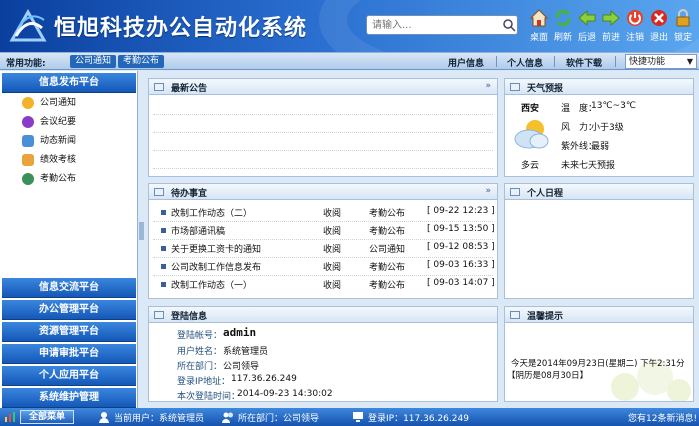 Image resolution: width=699 pixels, height=426 pixels. I want to click on refresh-label: 刷新, so click(562, 38).